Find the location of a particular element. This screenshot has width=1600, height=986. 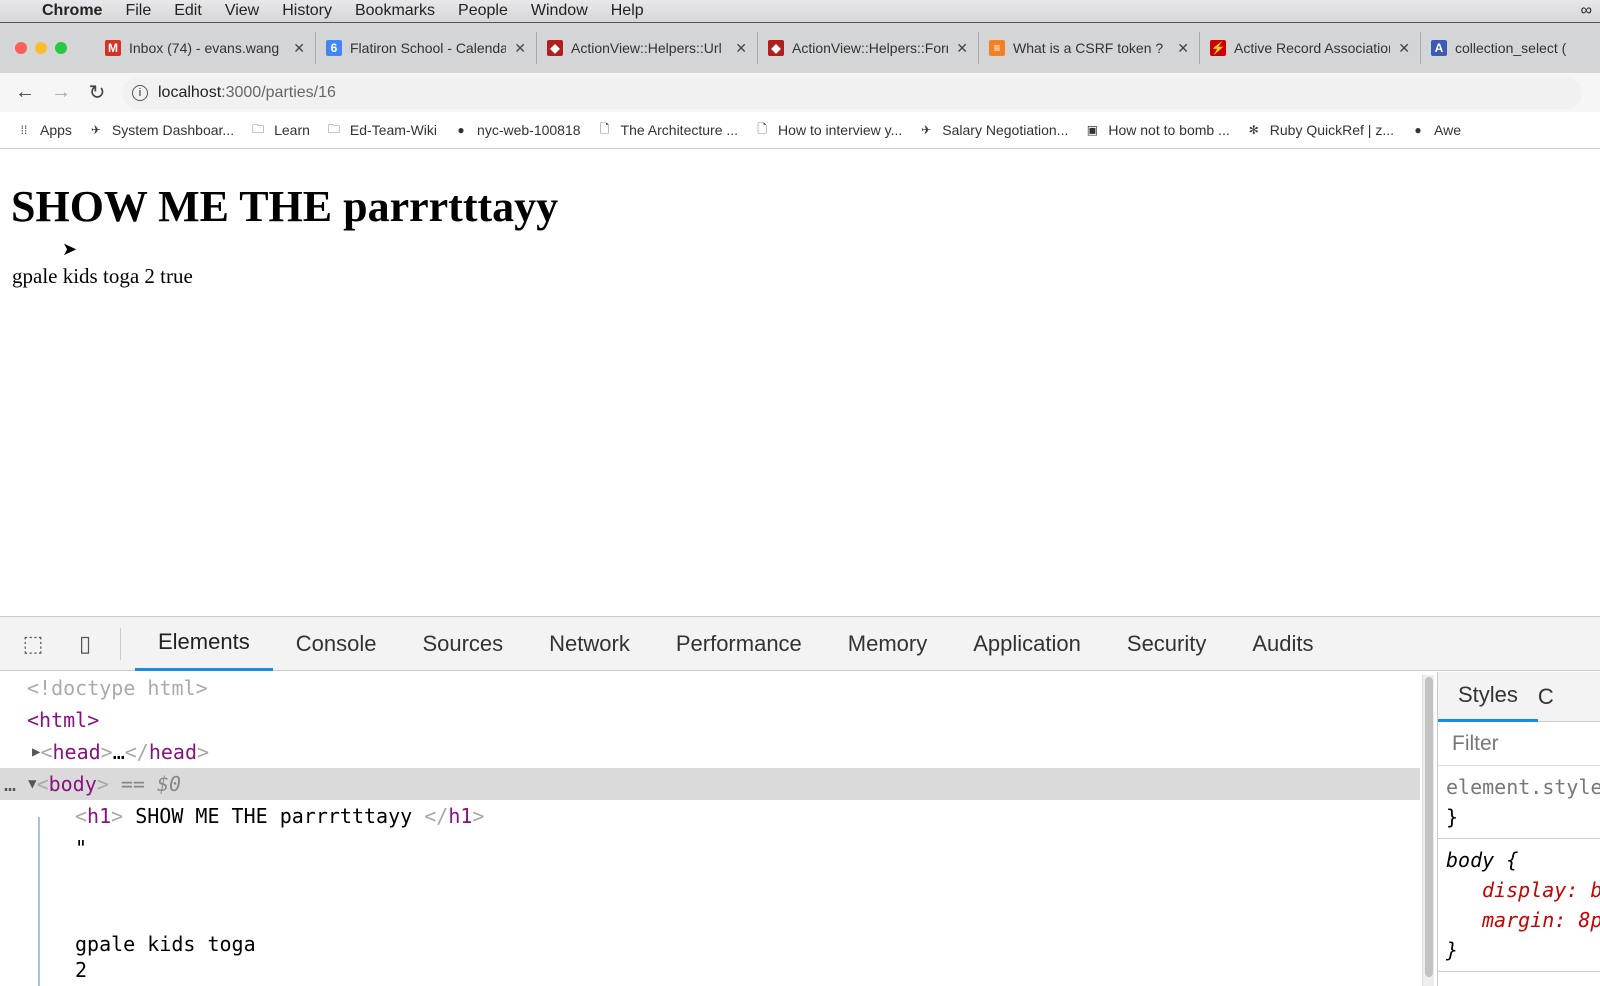

minimize-window-button is located at coordinates (41, 48).